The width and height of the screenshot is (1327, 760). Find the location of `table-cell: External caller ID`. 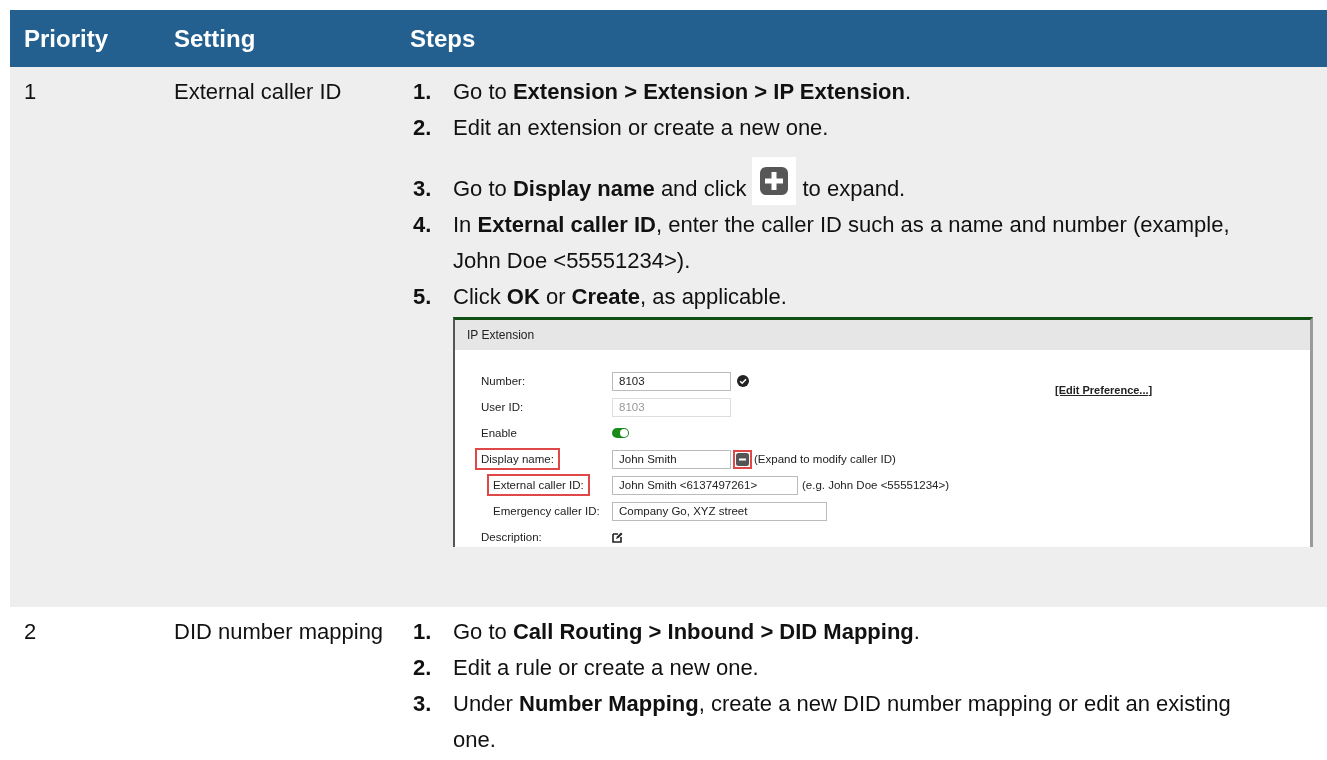

table-cell: External caller ID is located at coordinates (258, 91).